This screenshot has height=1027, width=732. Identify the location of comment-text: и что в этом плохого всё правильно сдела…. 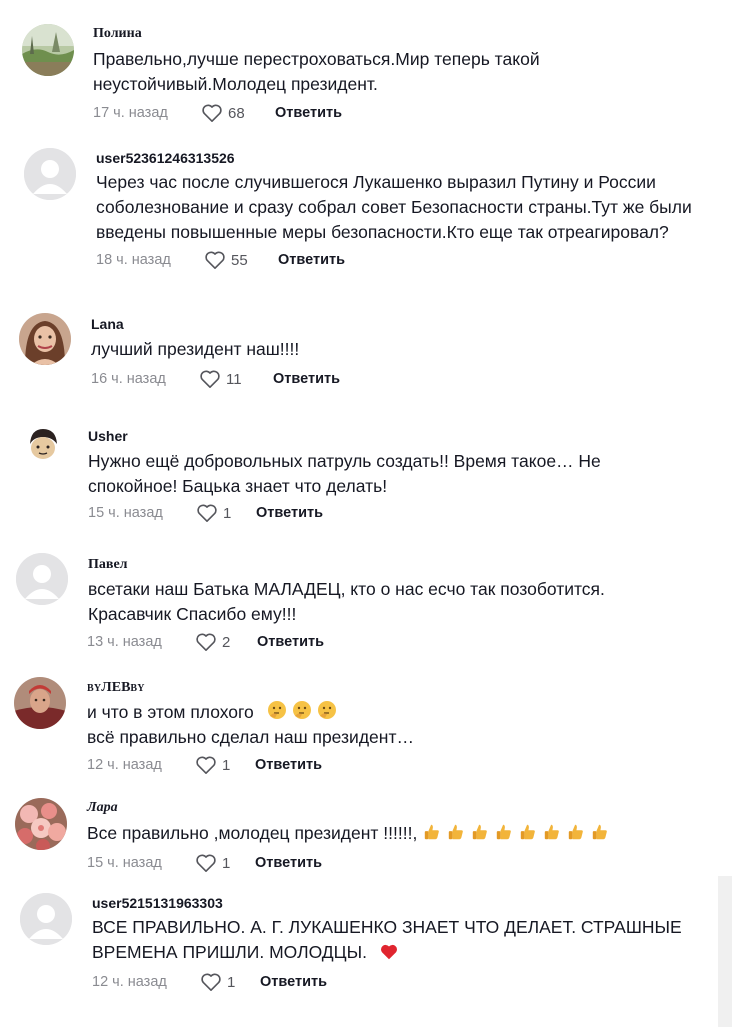
(397, 725).